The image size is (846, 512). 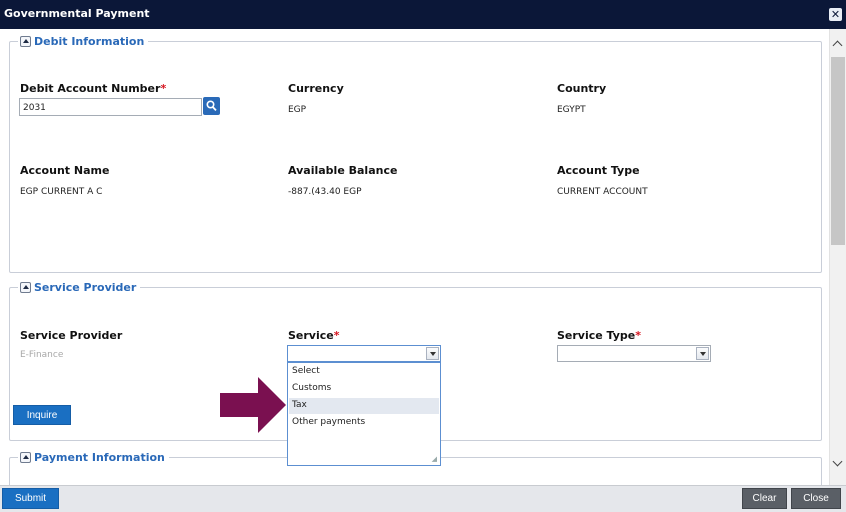 I want to click on service-provider-value: E-Finance, so click(x=42, y=355).